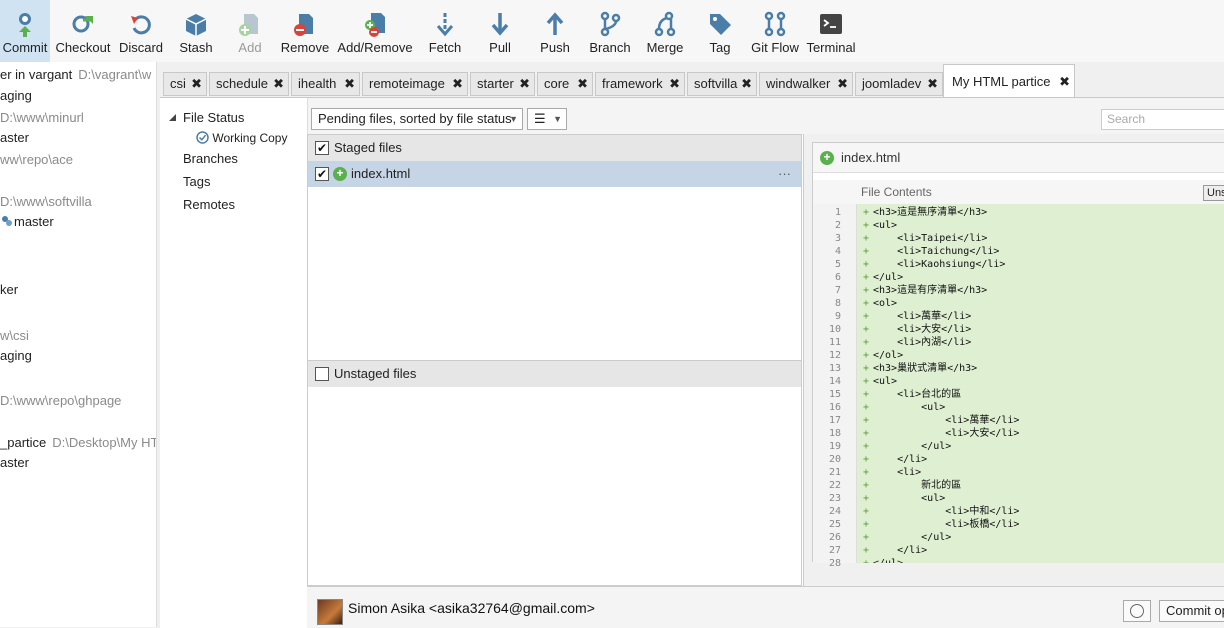  I want to click on fetch-label: Fetch, so click(445, 47).